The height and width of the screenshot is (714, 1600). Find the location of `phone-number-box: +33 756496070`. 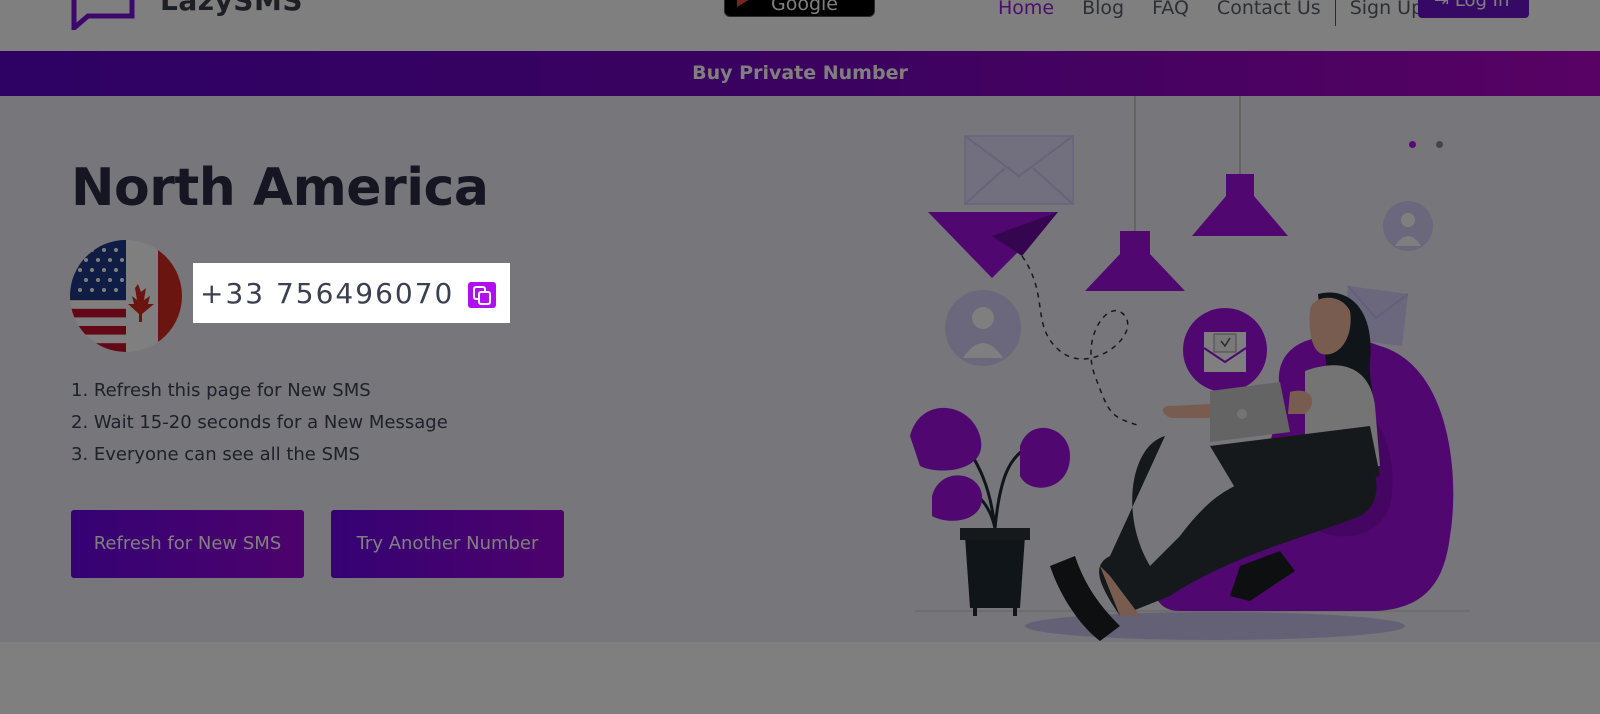

phone-number-box: +33 756496070 is located at coordinates (351, 293).